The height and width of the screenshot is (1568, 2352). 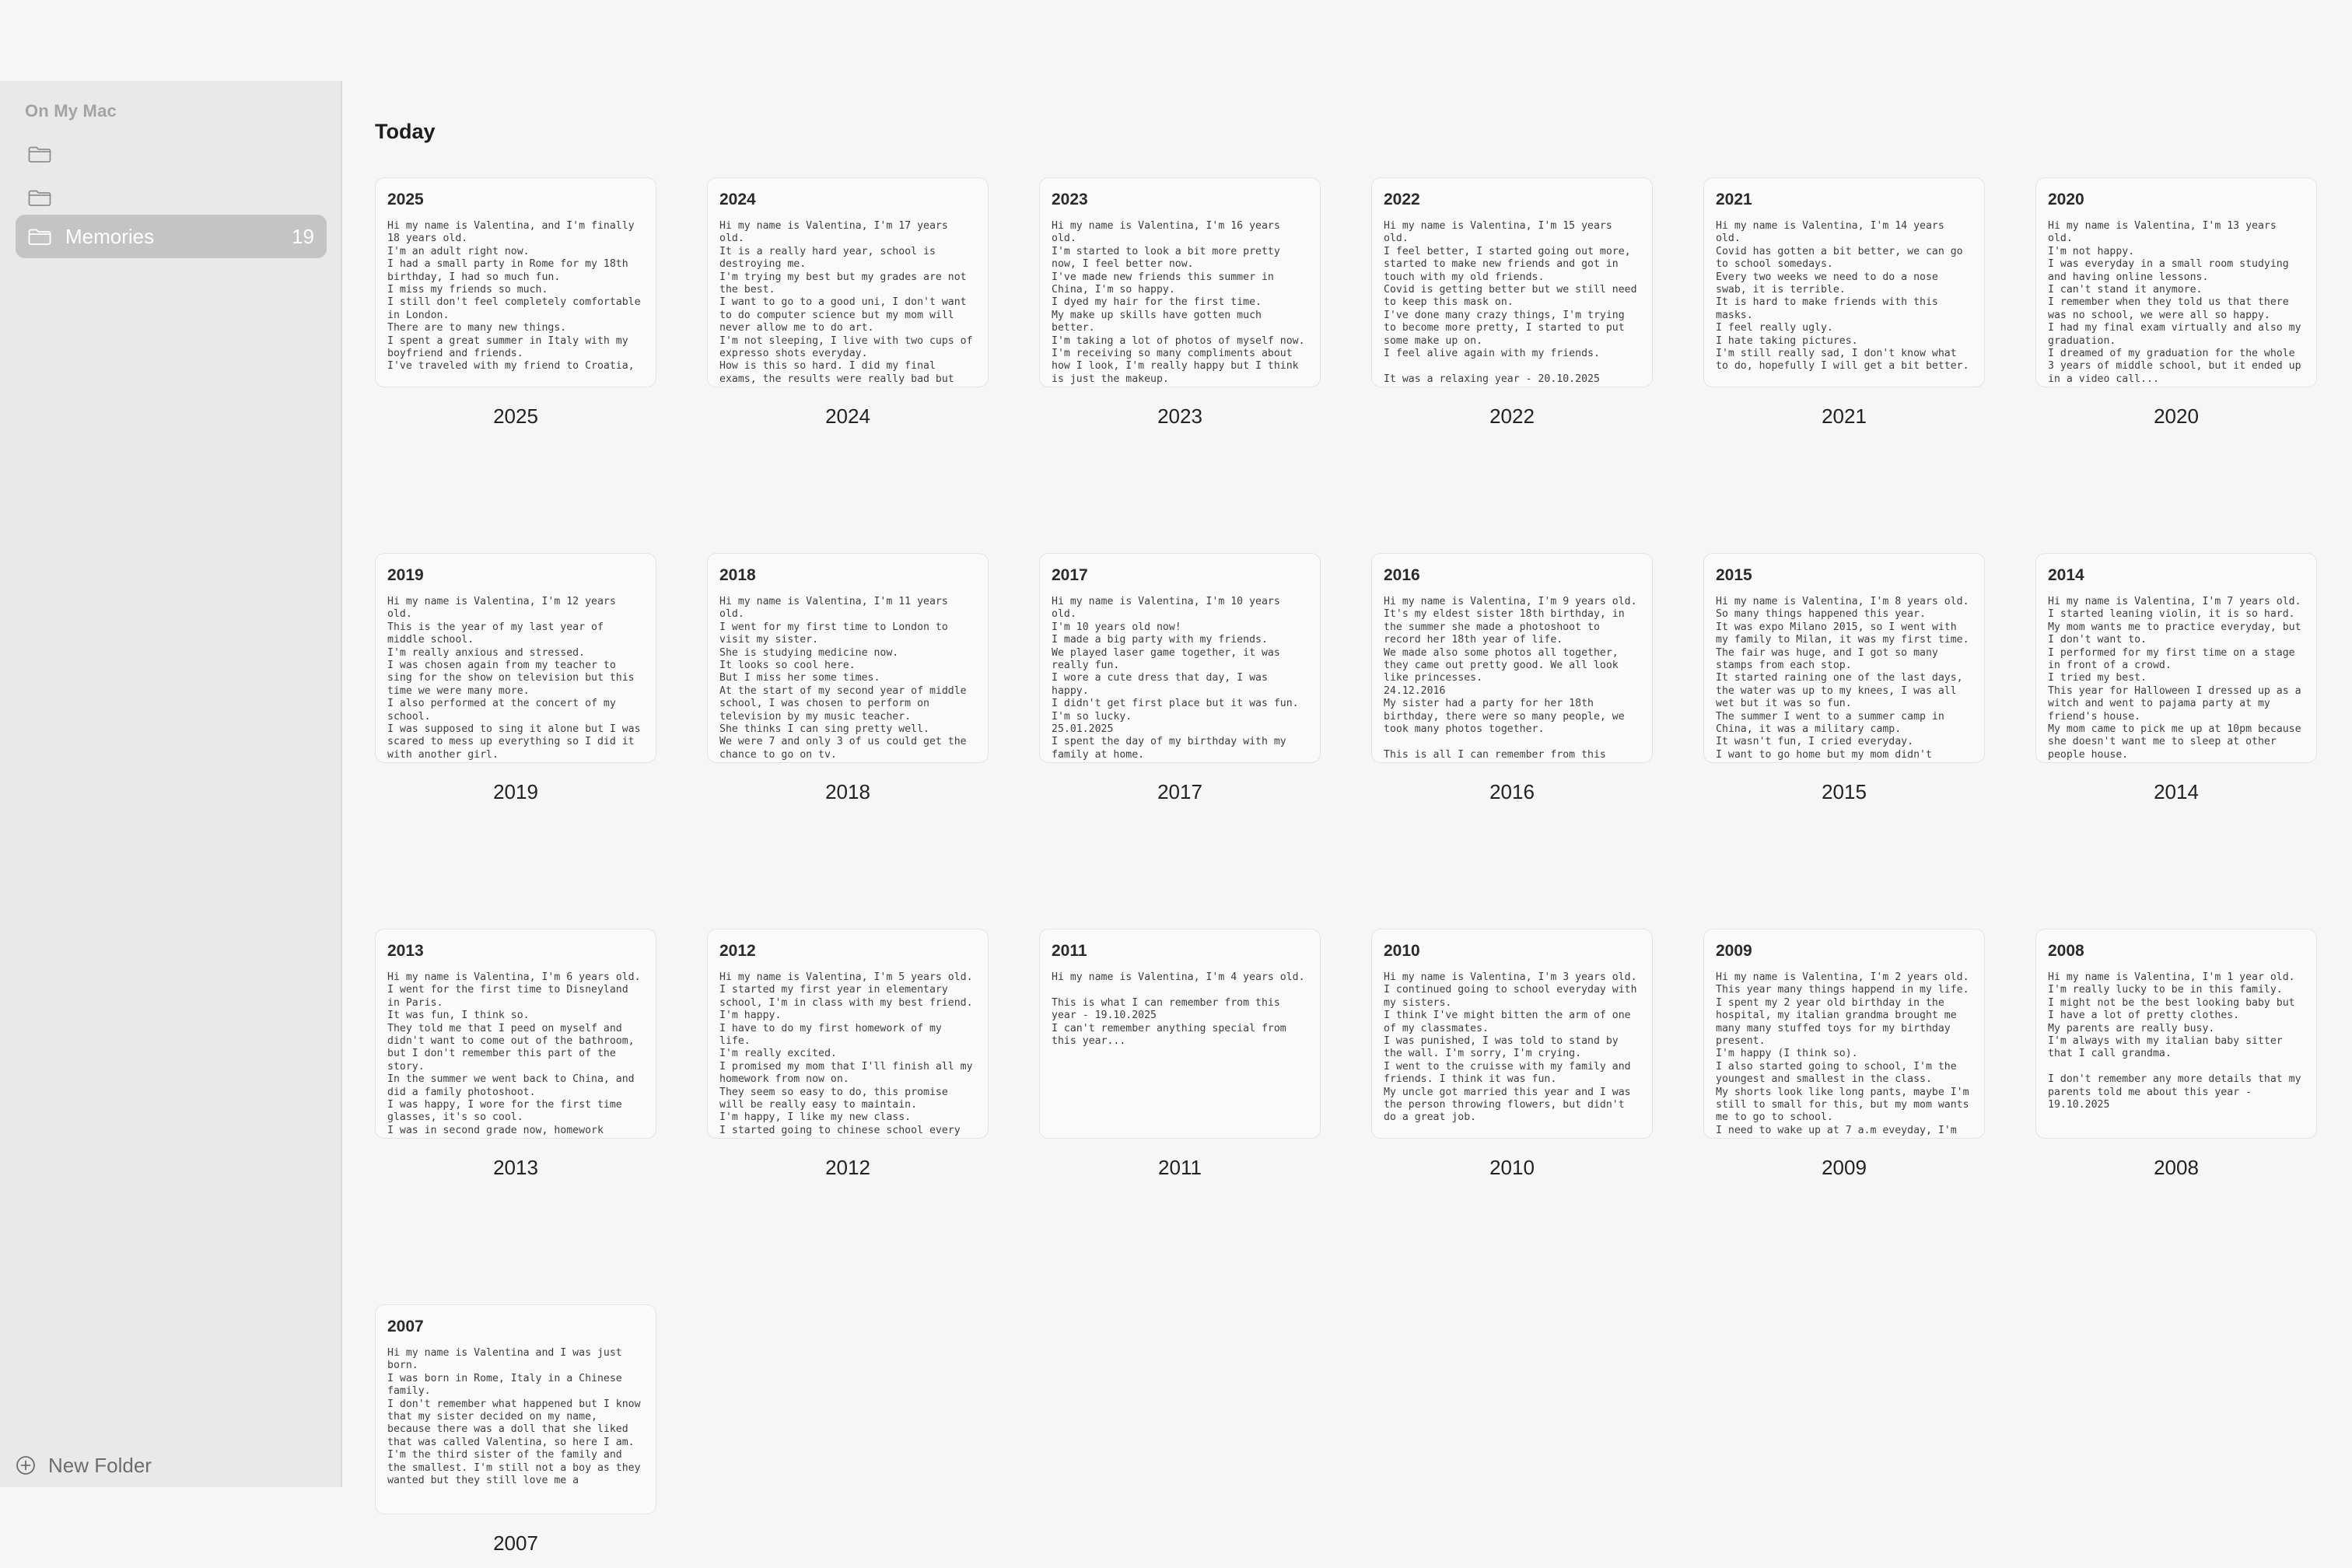 I want to click on sidebar-folder-memories: Memories 19, so click(x=172, y=237).